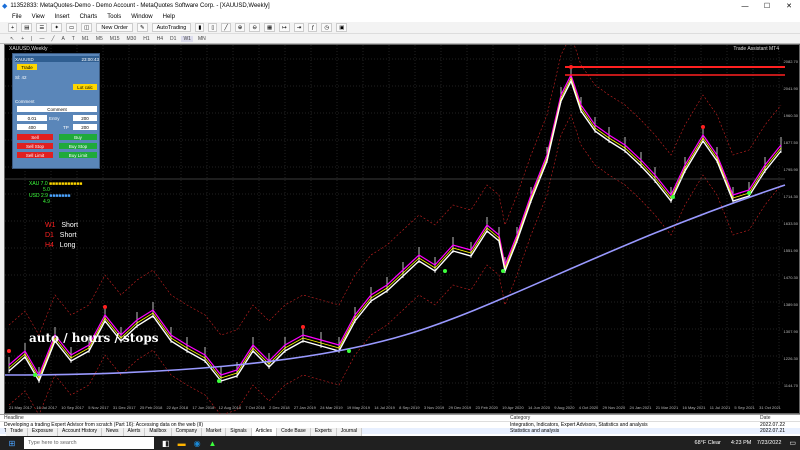  What do you see at coordinates (89, 443) in the screenshot?
I see `search-input: Type here to search` at bounding box center [89, 443].